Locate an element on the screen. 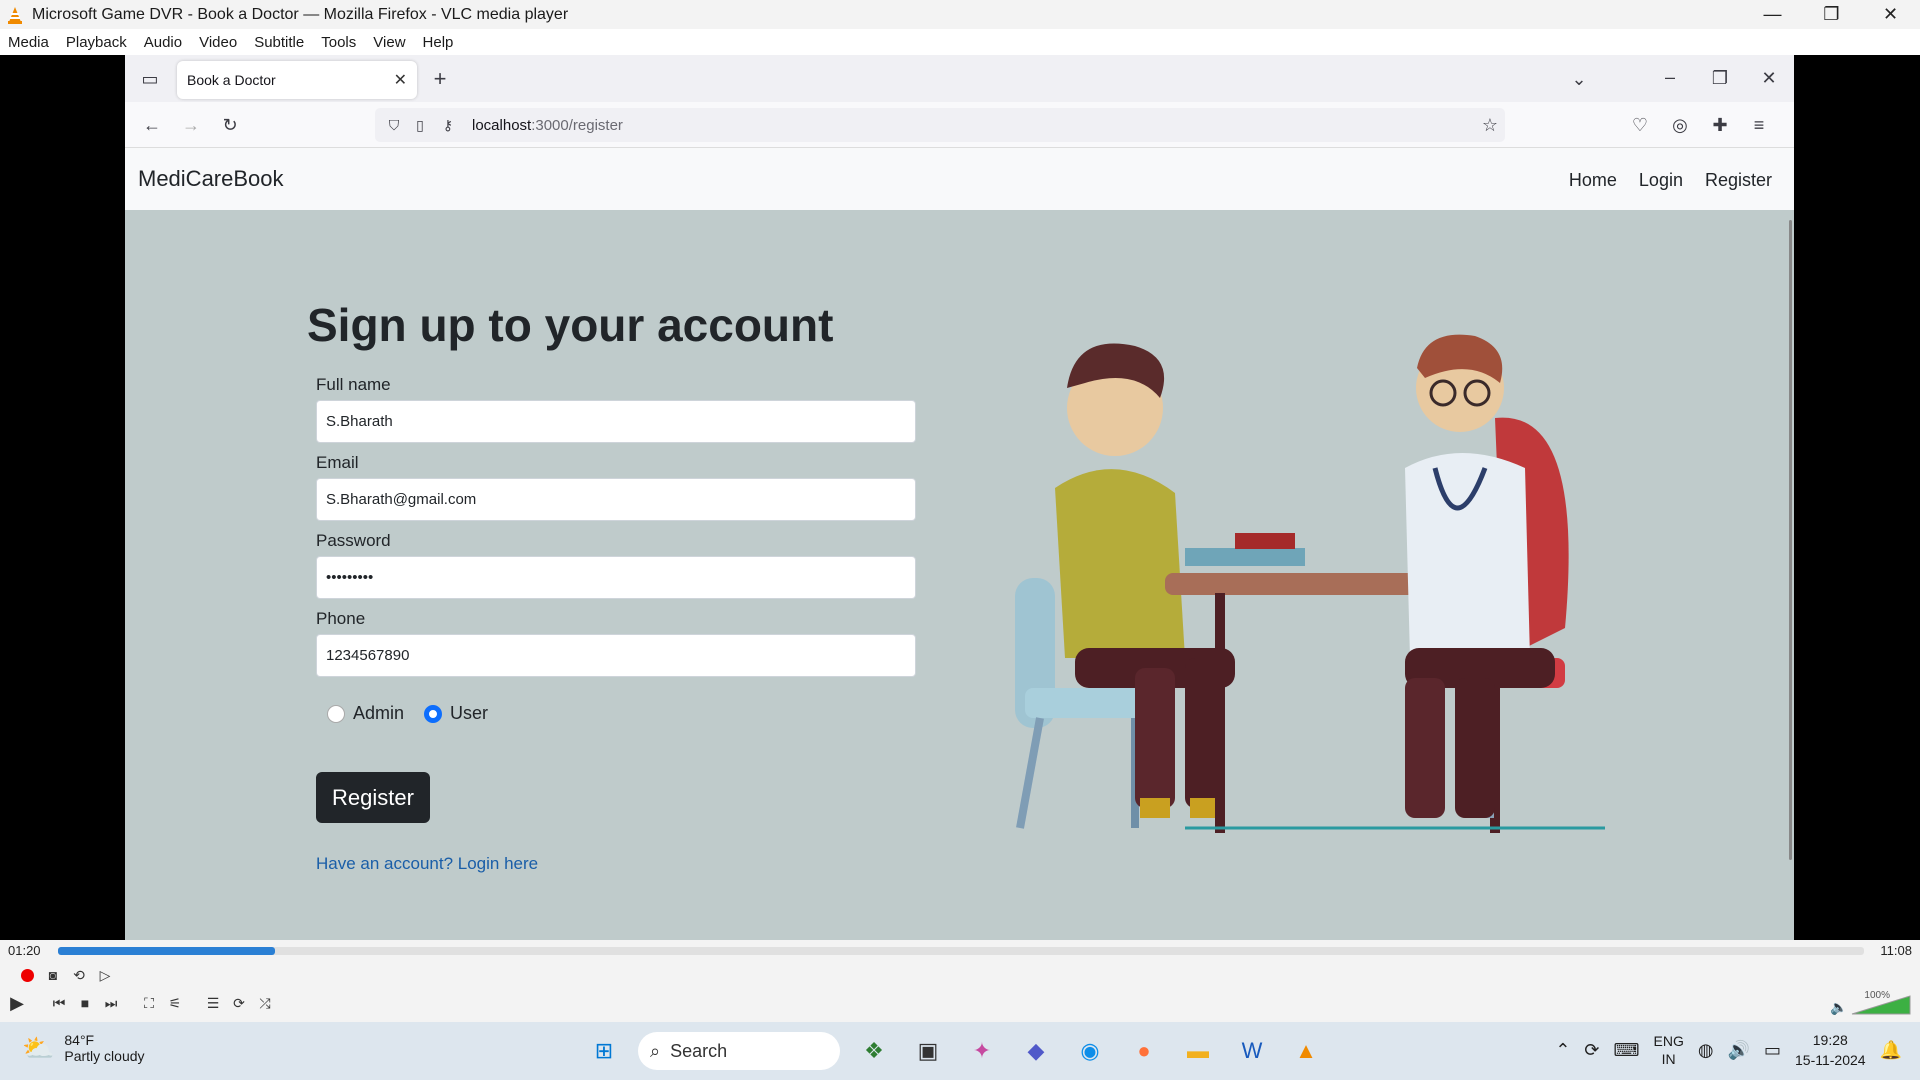 This screenshot has width=1920, height=1080. snapshot-icon: ◙ is located at coordinates (53, 975).